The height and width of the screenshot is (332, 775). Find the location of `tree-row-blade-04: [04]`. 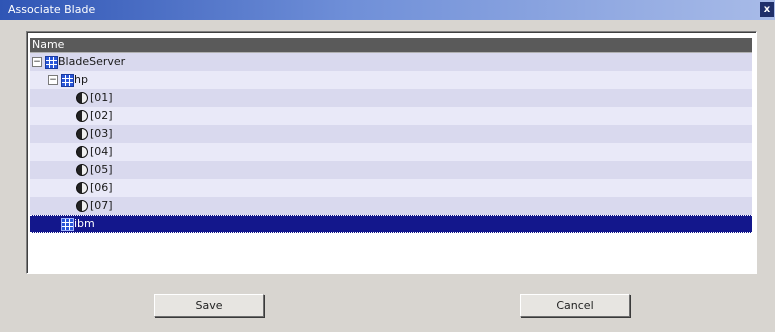

tree-row-blade-04: [04] is located at coordinates (391, 152).